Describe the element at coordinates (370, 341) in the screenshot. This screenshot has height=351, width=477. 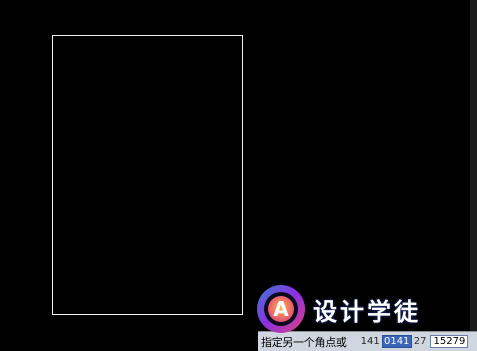
I see `coordinate-label: 141` at that location.